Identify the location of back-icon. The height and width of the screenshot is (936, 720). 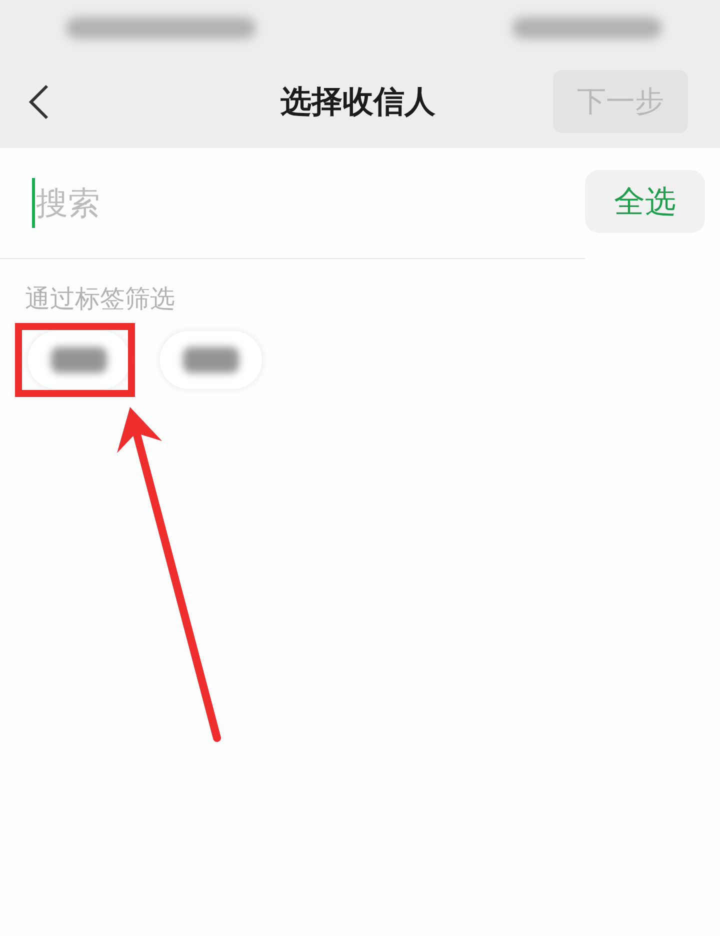
(39, 102).